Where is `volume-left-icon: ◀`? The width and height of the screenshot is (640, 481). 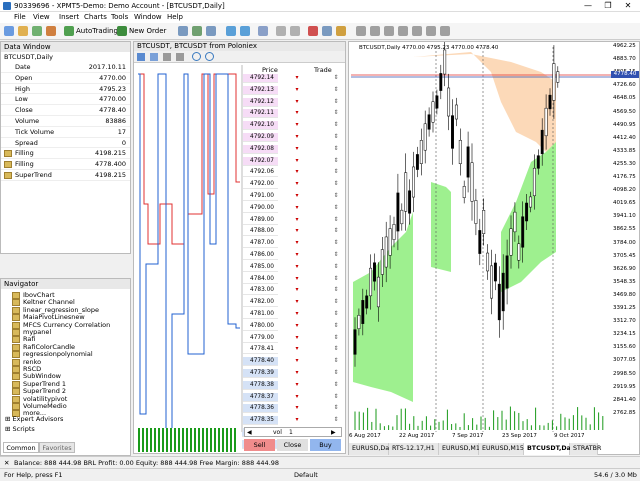
volume-left-icon: ◀ is located at coordinates (249, 432).